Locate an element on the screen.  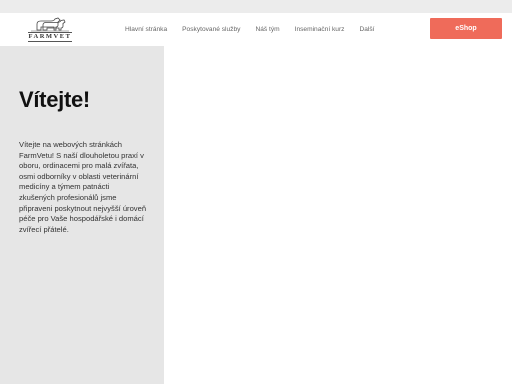
nav-item-team: Náš tým is located at coordinates (267, 29).